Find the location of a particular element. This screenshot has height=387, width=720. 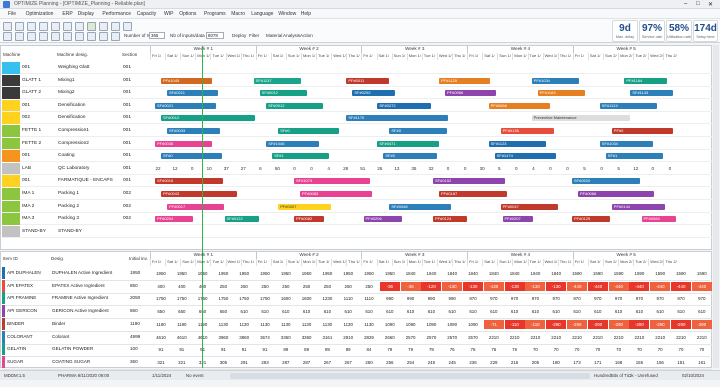

inventory-cell: 256 is located at coordinates (390, 362).